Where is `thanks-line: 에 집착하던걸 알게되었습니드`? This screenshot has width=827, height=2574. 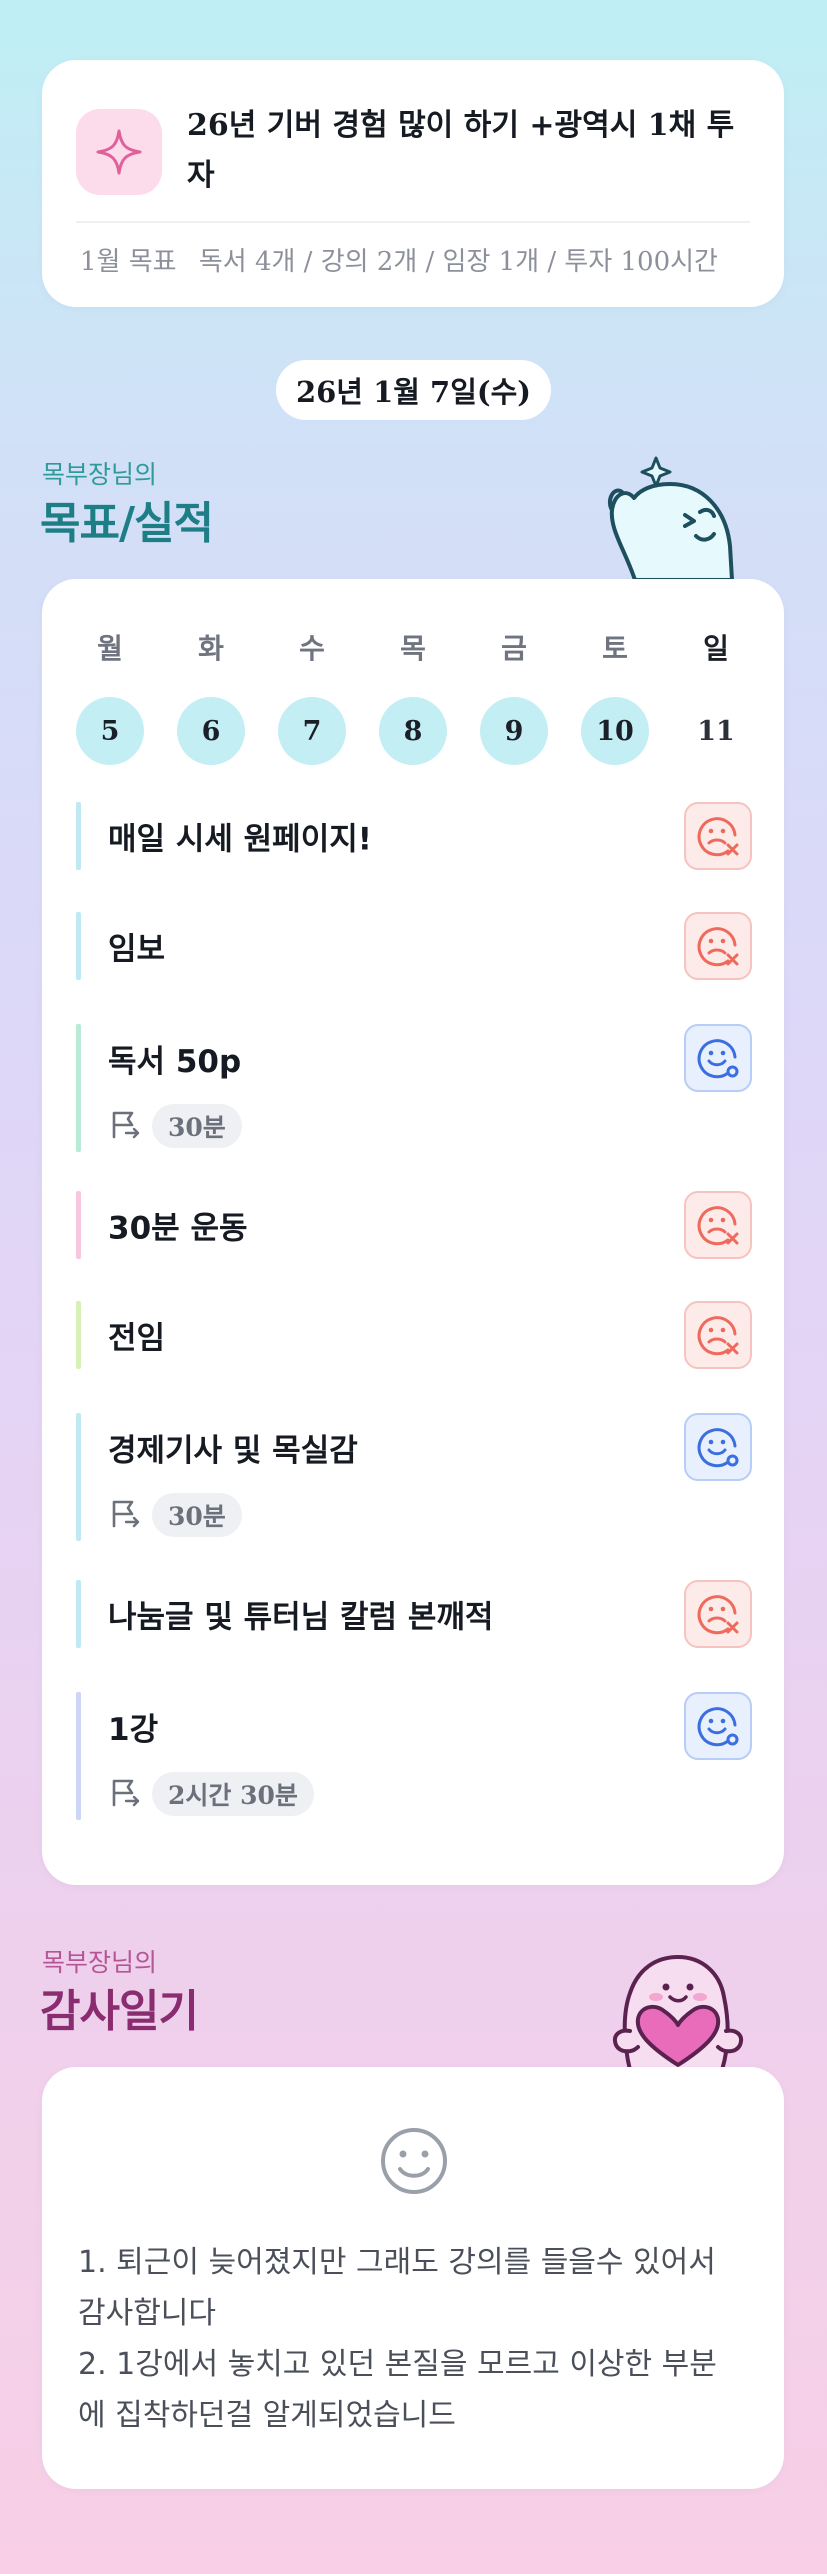
thanks-line: 에 집착하던걸 알게되었습니드 is located at coordinates (267, 2415).